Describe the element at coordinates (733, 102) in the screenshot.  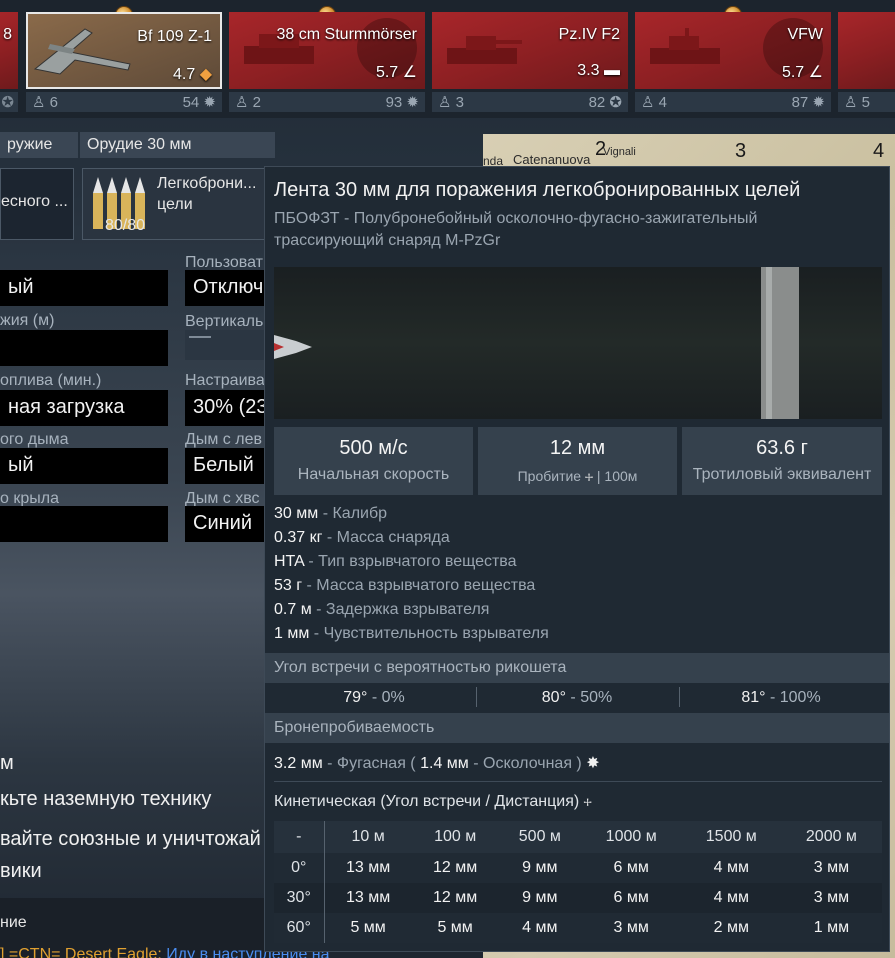
I see `unit-info-bar: ♙ 4 87 ✹` at that location.